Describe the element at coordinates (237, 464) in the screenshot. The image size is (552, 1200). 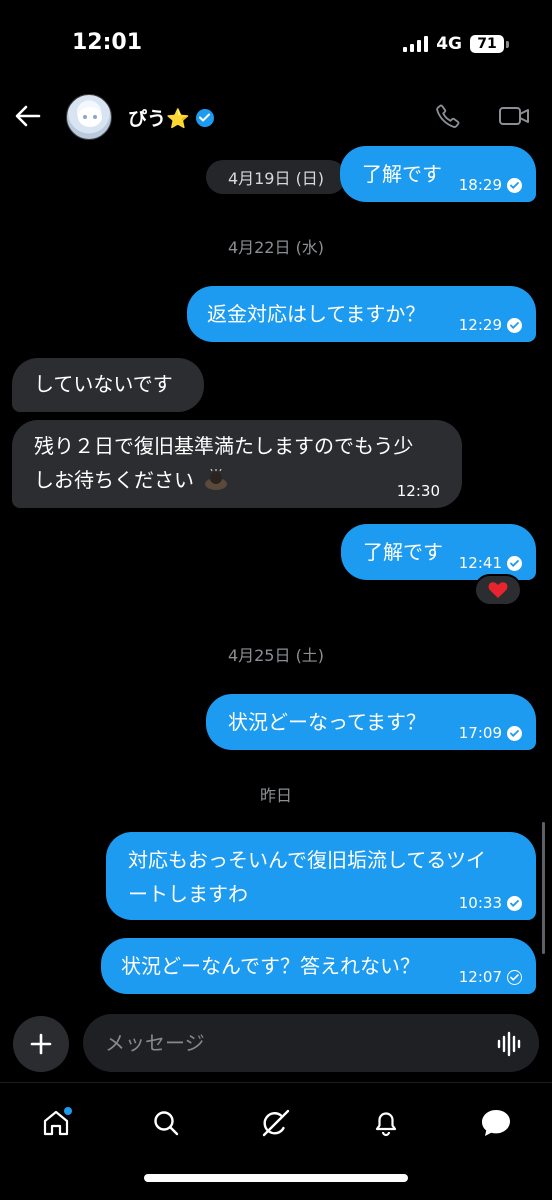
I see `message-bubble-incoming: 残り２日で復旧基準満たしますのでもう少 しお待ちください 12:30` at that location.